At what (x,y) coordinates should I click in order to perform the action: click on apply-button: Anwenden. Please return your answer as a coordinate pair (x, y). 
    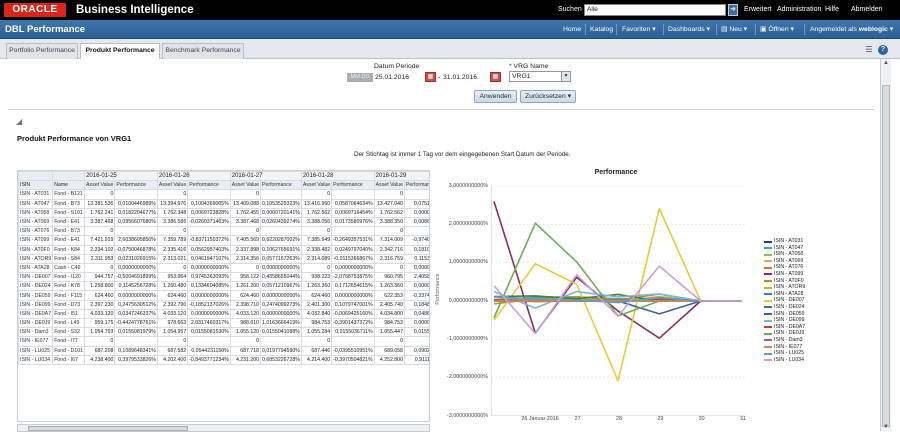
    Looking at the image, I should click on (495, 96).